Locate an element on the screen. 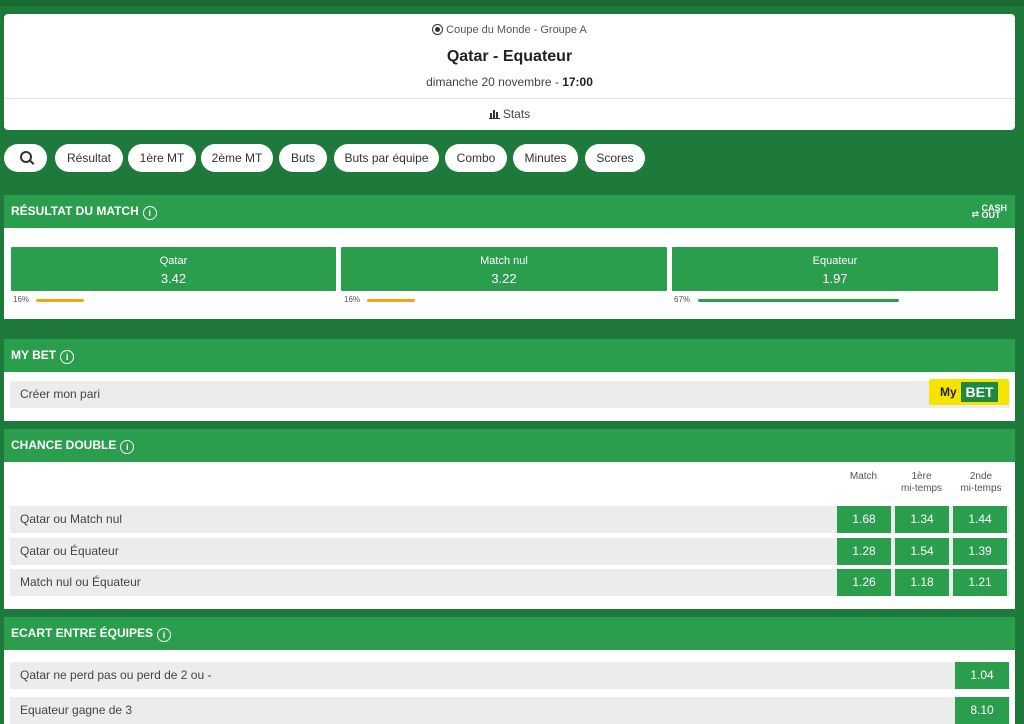 This screenshot has width=1024, height=724. filter-2eme-mt: 2ème MT is located at coordinates (237, 158).